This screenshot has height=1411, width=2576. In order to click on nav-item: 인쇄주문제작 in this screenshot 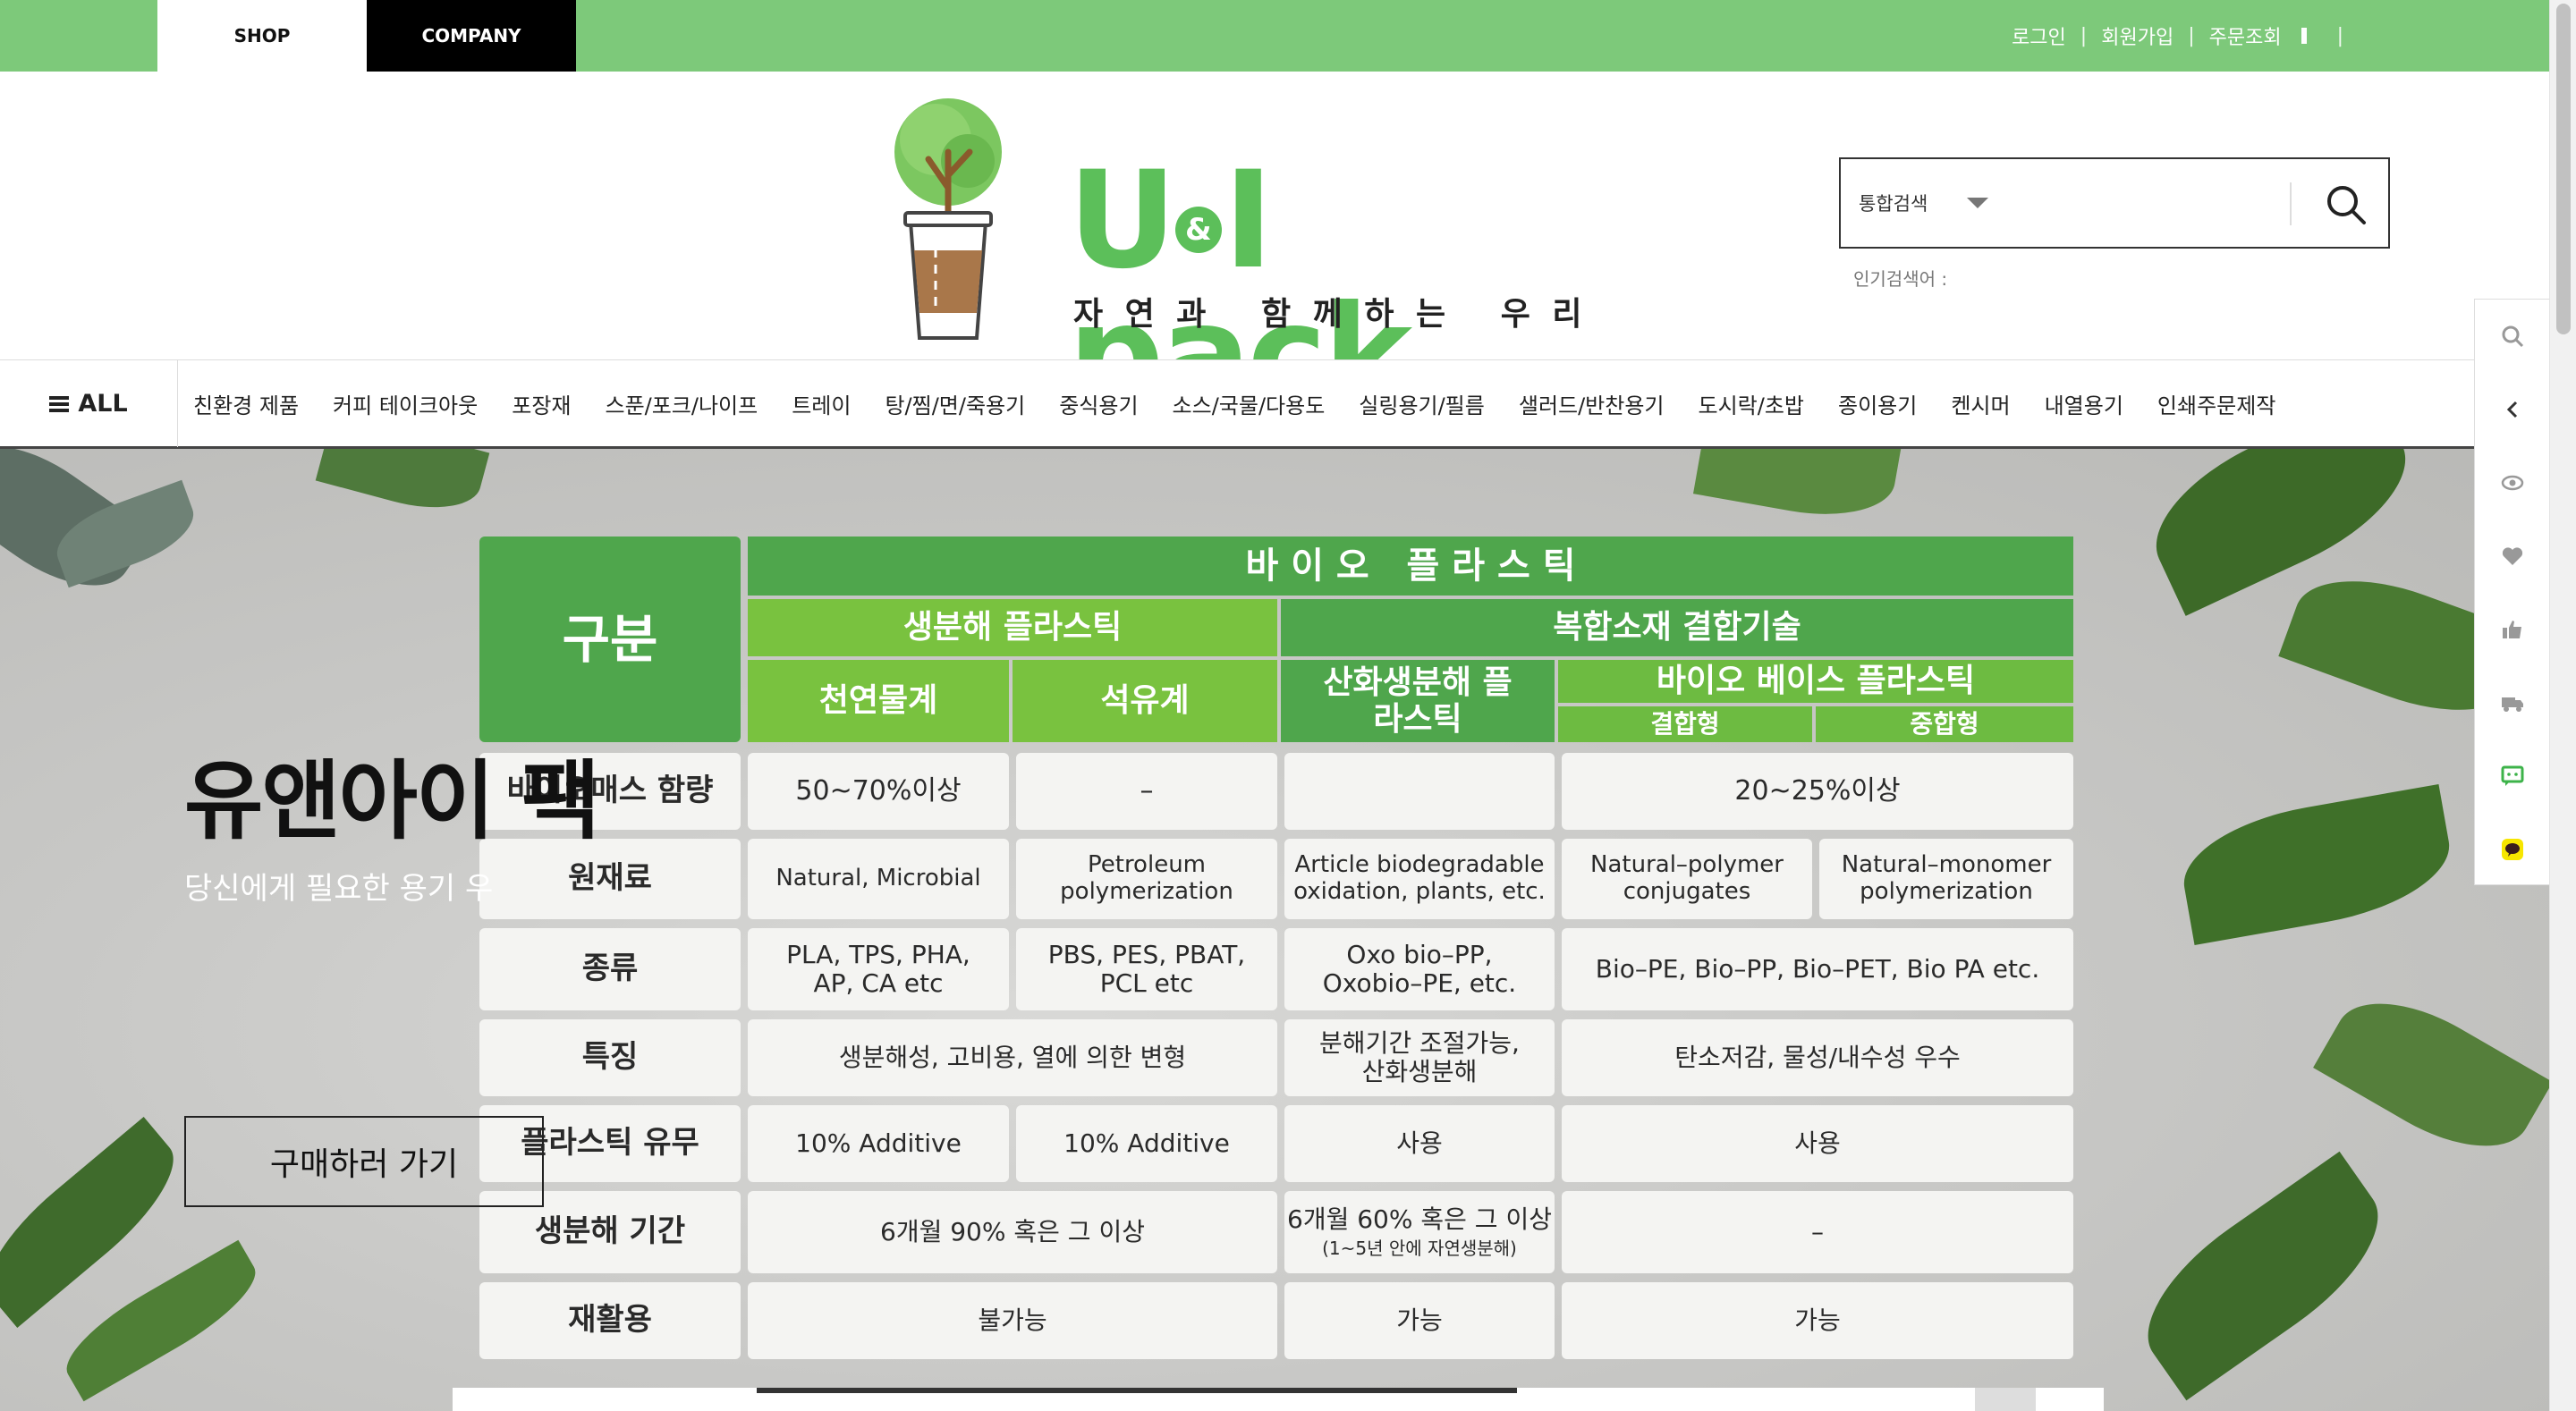, I will do `click(2216, 404)`.